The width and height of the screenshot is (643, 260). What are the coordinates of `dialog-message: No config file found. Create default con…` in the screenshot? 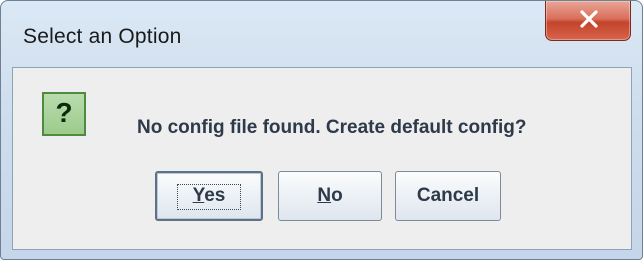 It's located at (332, 127).